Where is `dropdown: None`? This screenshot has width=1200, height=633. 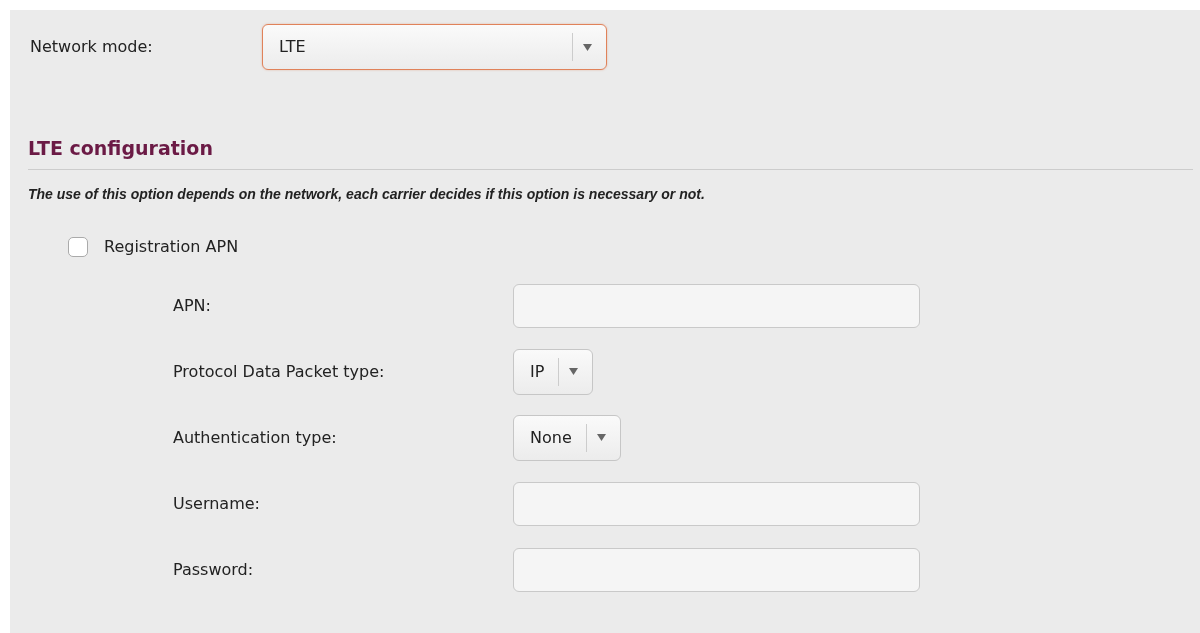 dropdown: None is located at coordinates (567, 437).